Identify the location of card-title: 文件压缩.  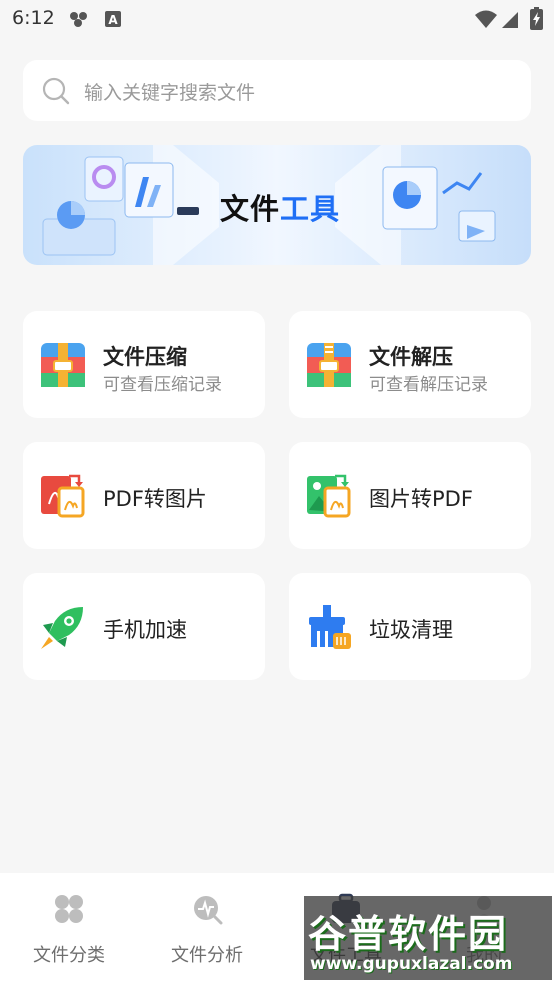
(145, 357).